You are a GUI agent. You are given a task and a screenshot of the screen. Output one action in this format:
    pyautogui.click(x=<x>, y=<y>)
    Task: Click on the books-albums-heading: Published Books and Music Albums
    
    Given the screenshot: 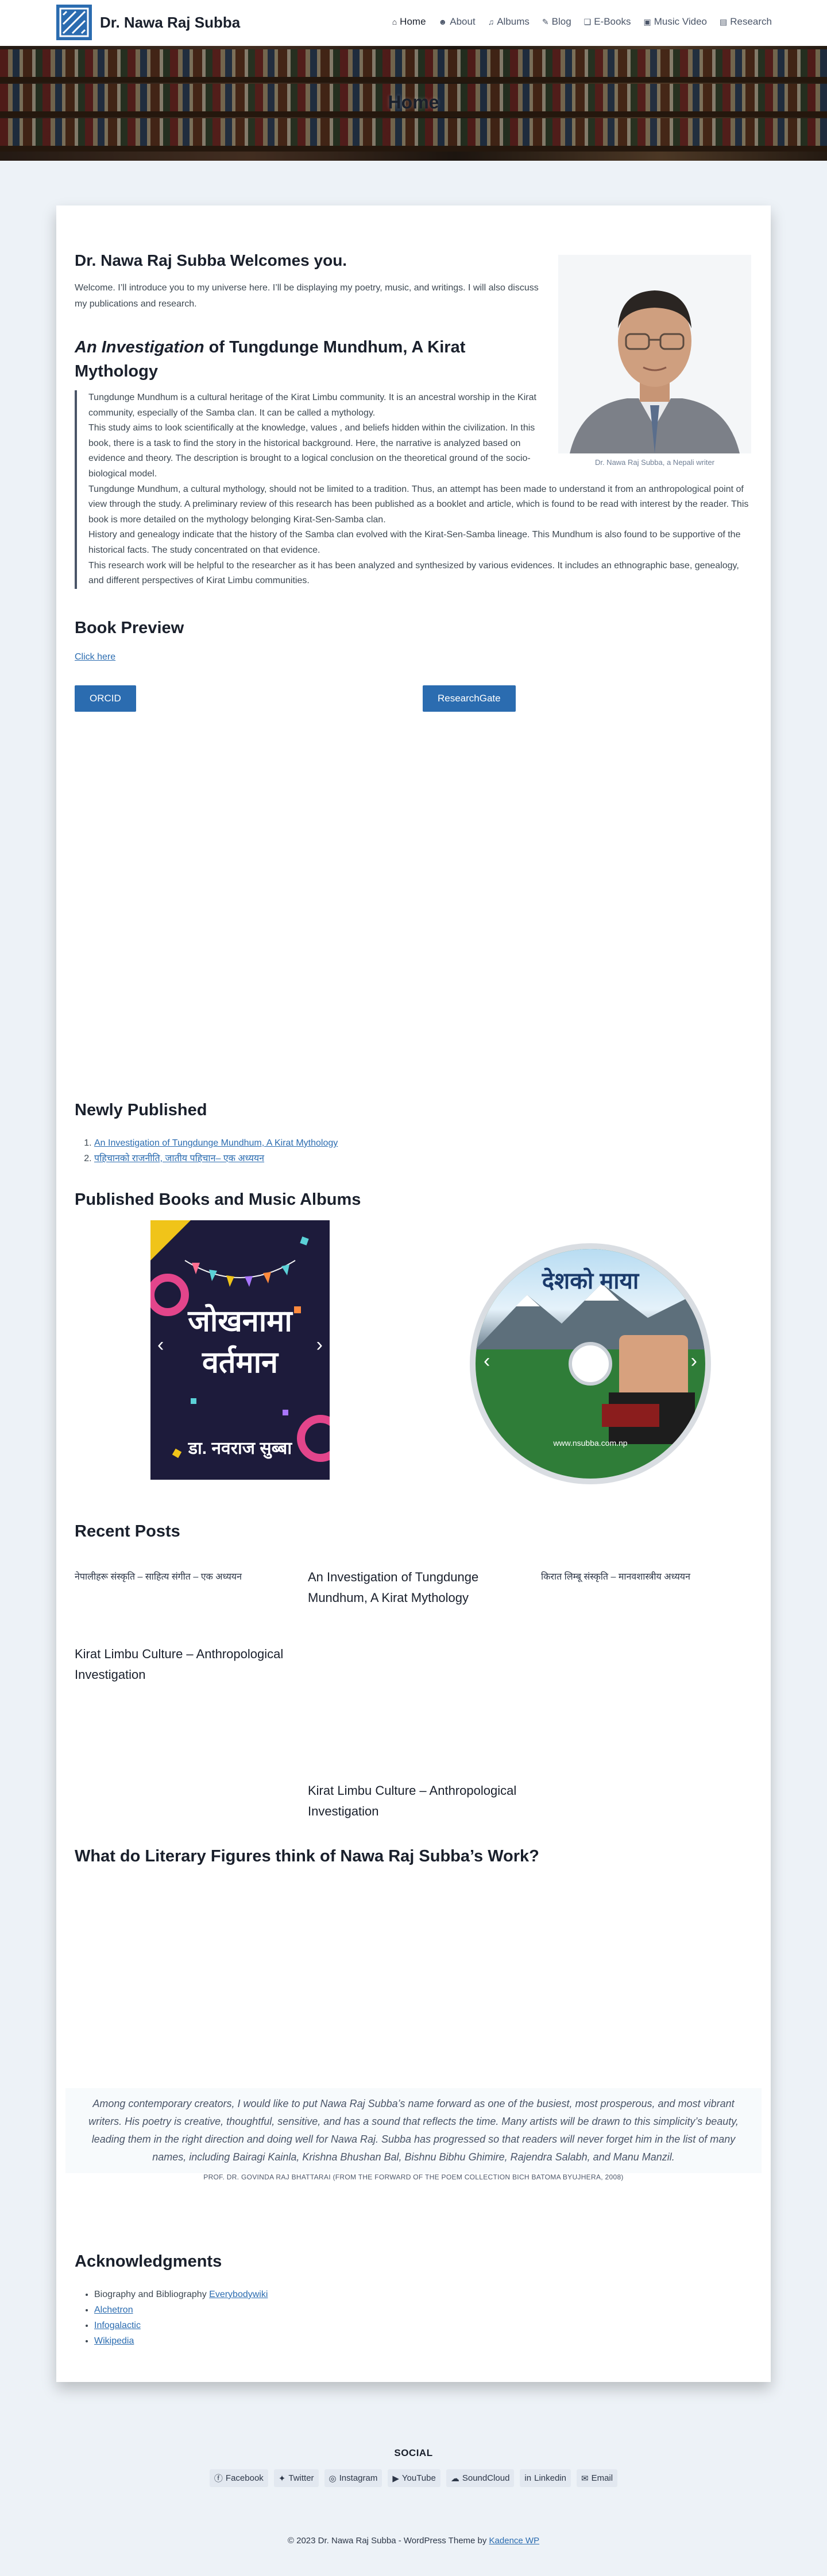 What is the action you would take?
    pyautogui.click(x=218, y=1199)
    